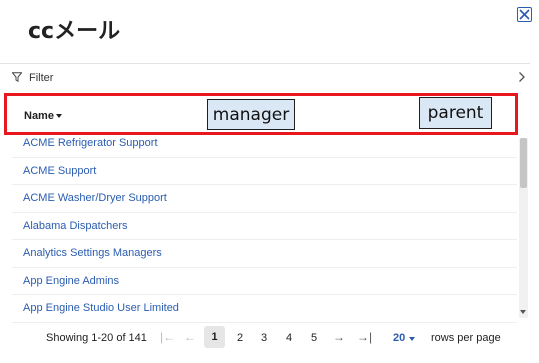 This screenshot has width=539, height=363. Describe the element at coordinates (523, 312) in the screenshot. I see `scroll-down-icon` at that location.